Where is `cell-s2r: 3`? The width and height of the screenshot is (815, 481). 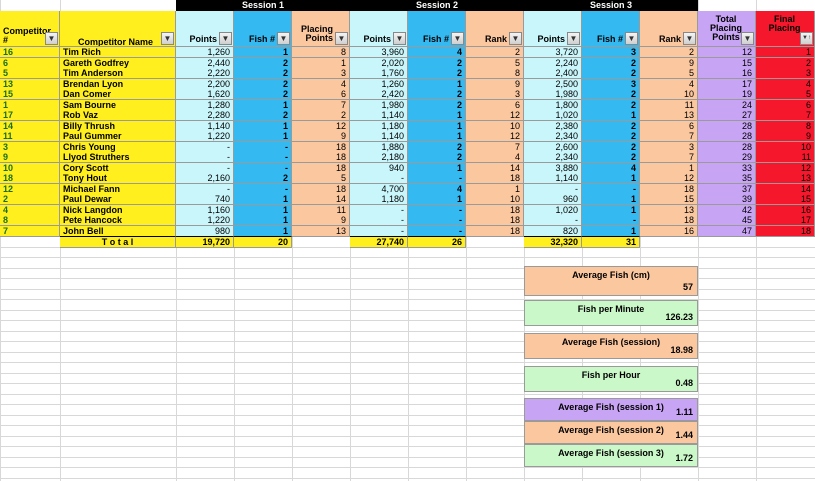
cell-s2r: 3 is located at coordinates (495, 94).